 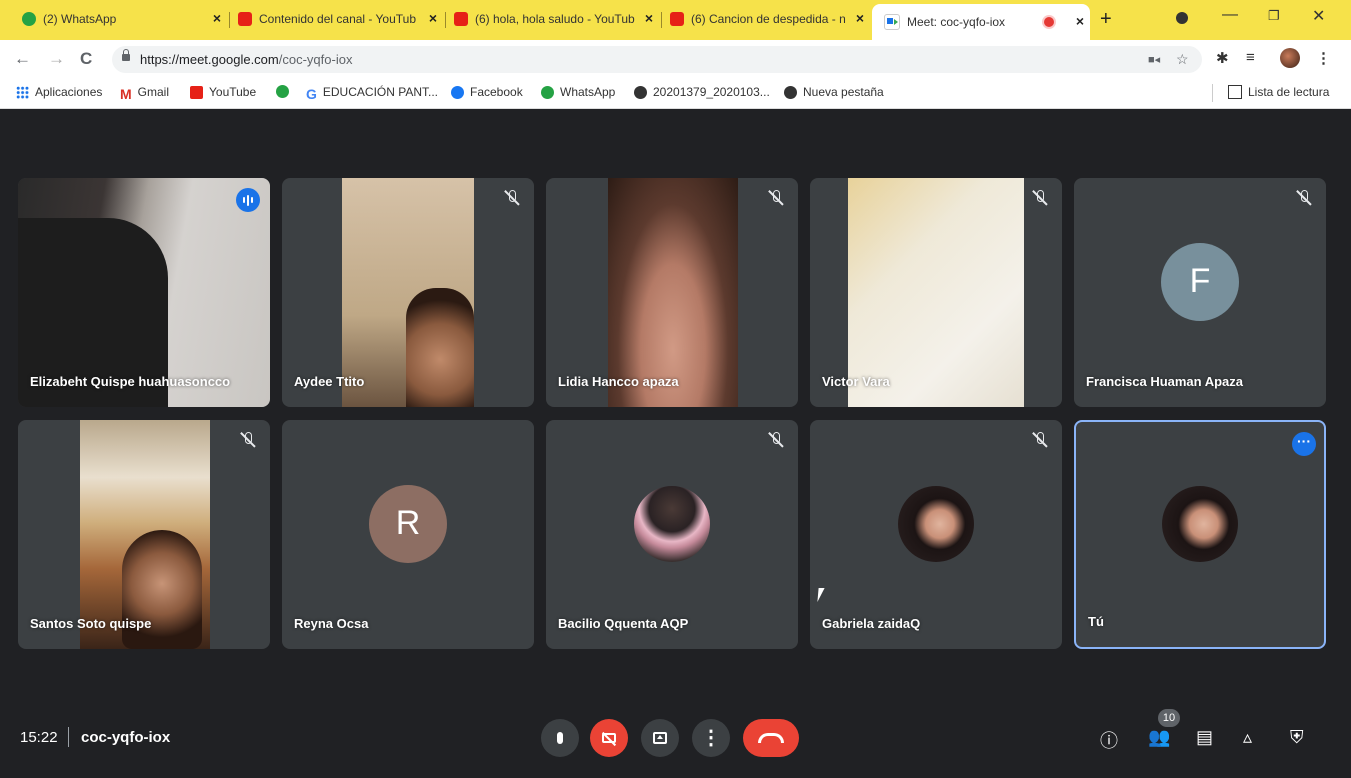 I want to click on leave-call-button, so click(x=771, y=738).